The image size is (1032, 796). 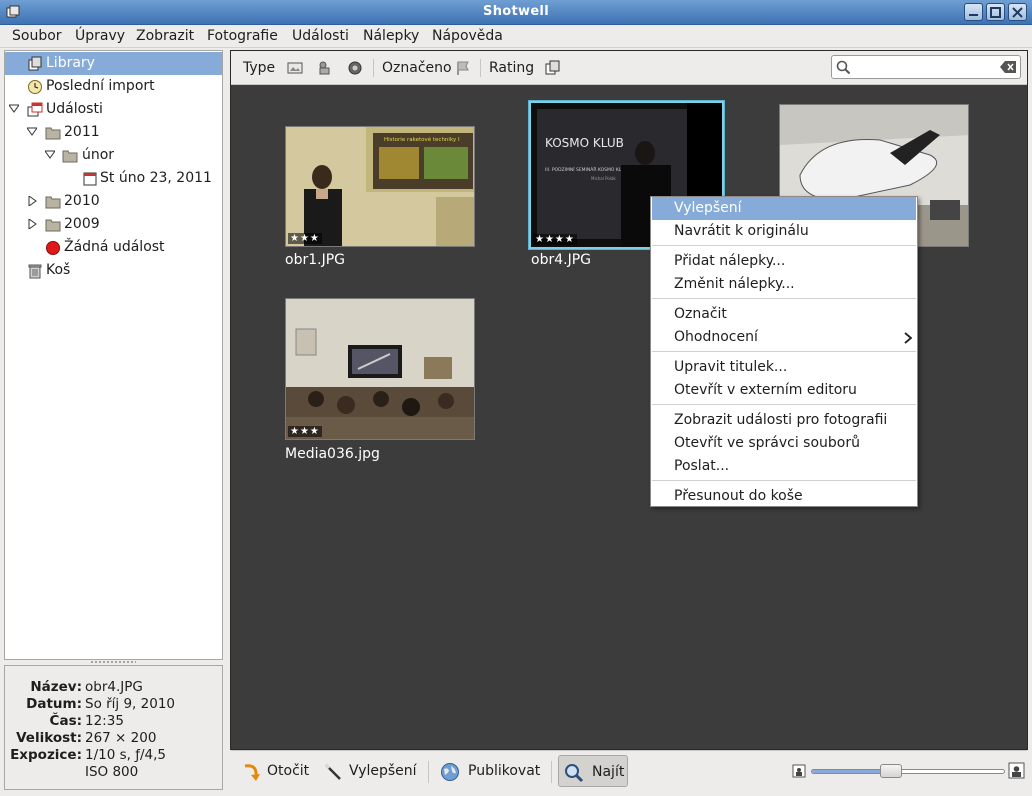 What do you see at coordinates (584, 143) in the screenshot?
I see `slide-title: KOSMO KLUB` at bounding box center [584, 143].